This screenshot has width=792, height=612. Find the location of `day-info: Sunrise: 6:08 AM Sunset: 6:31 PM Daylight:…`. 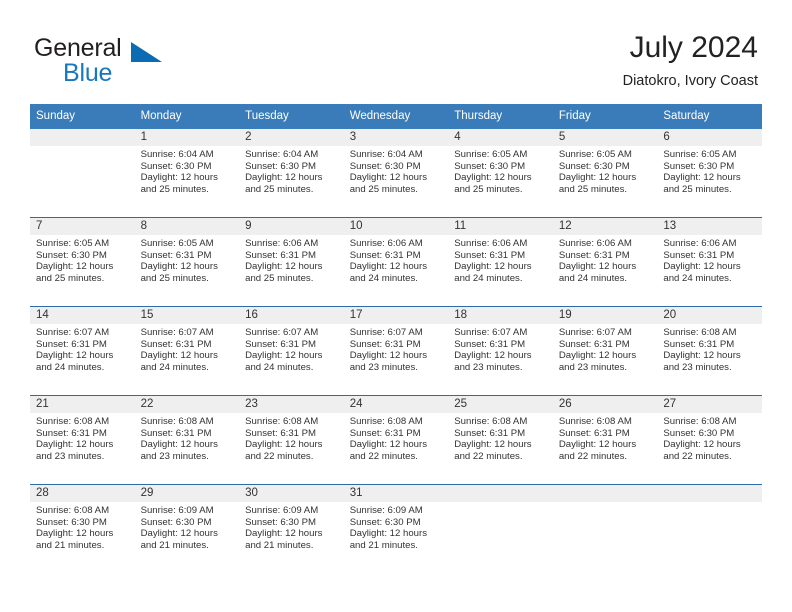

day-info: Sunrise: 6:08 AM Sunset: 6:31 PM Daylight:… is located at coordinates (709, 348).